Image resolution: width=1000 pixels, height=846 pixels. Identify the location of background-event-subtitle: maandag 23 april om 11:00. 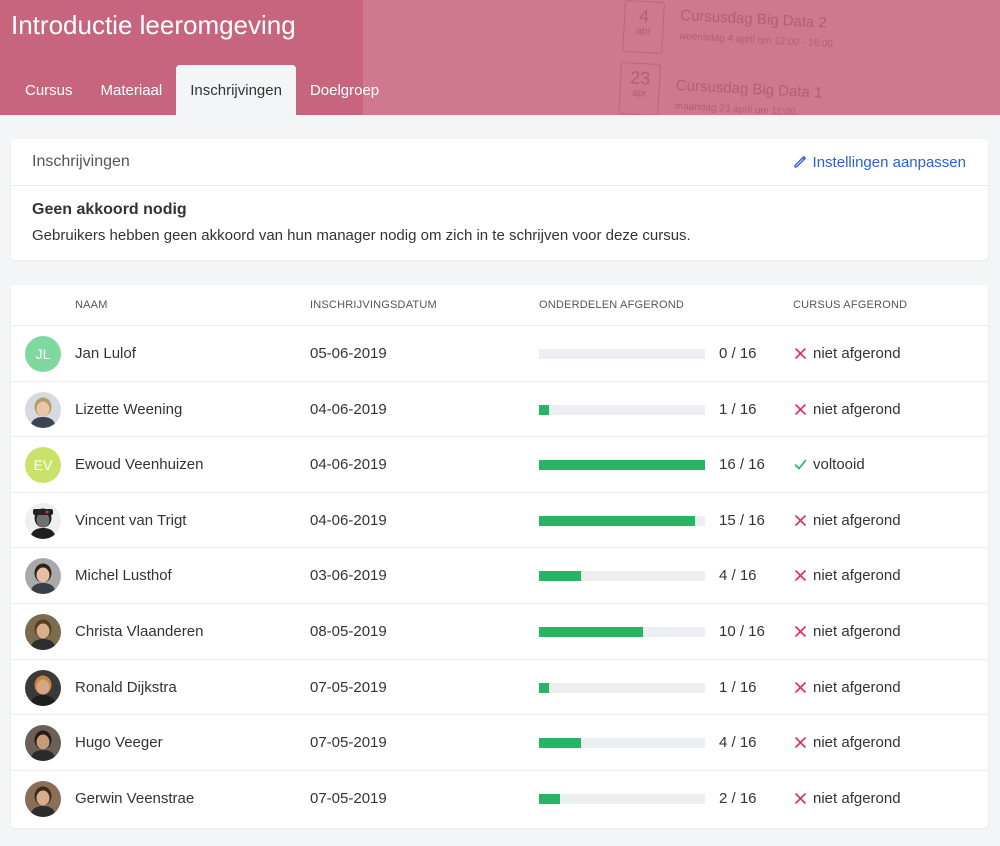
(735, 107).